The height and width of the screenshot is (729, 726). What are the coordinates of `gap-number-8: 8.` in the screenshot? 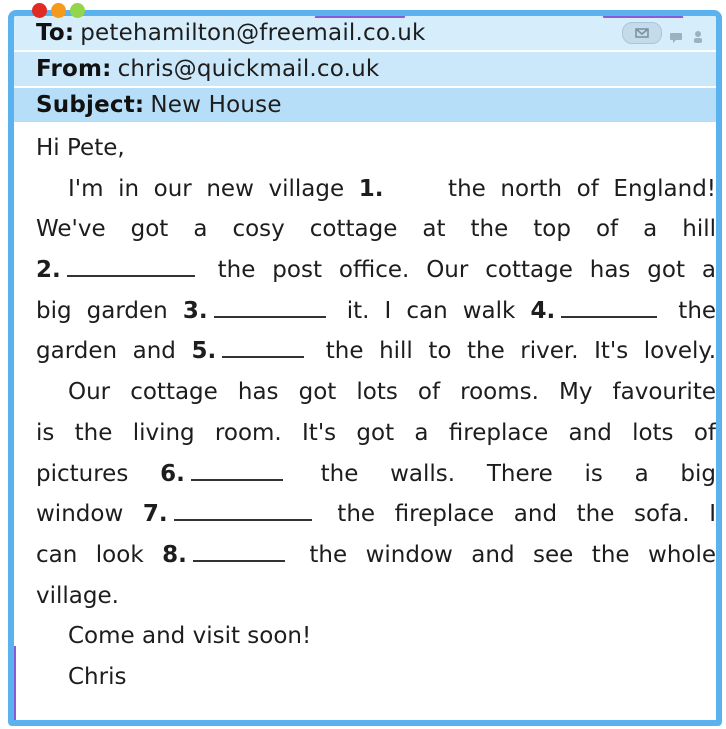 It's located at (174, 554).